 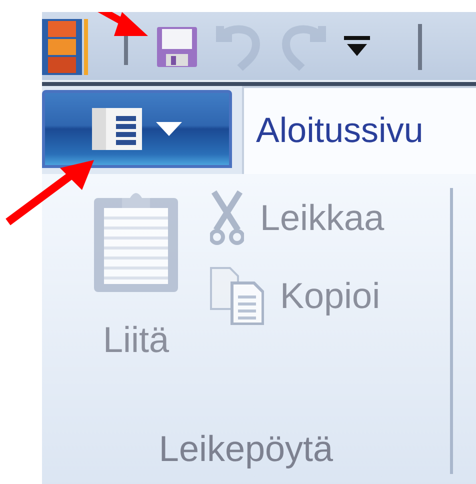 What do you see at coordinates (359, 130) in the screenshot?
I see `ribbon-tab: Aloitussivu` at bounding box center [359, 130].